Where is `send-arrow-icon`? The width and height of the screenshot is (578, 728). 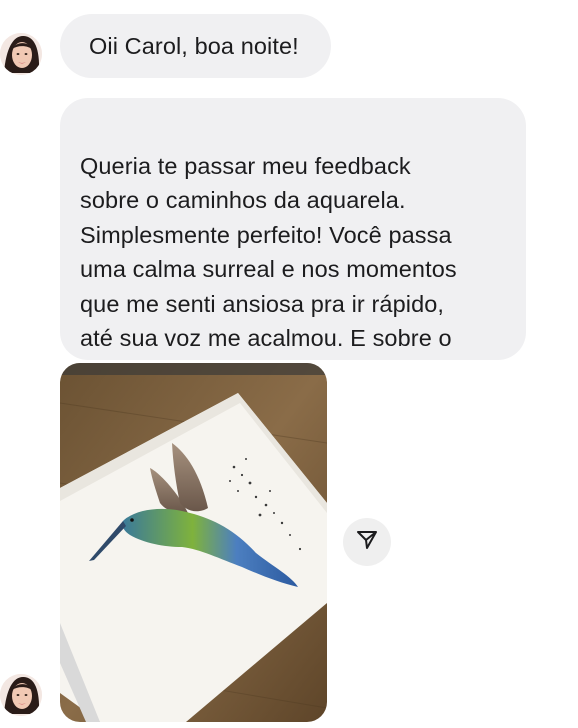 send-arrow-icon is located at coordinates (367, 542).